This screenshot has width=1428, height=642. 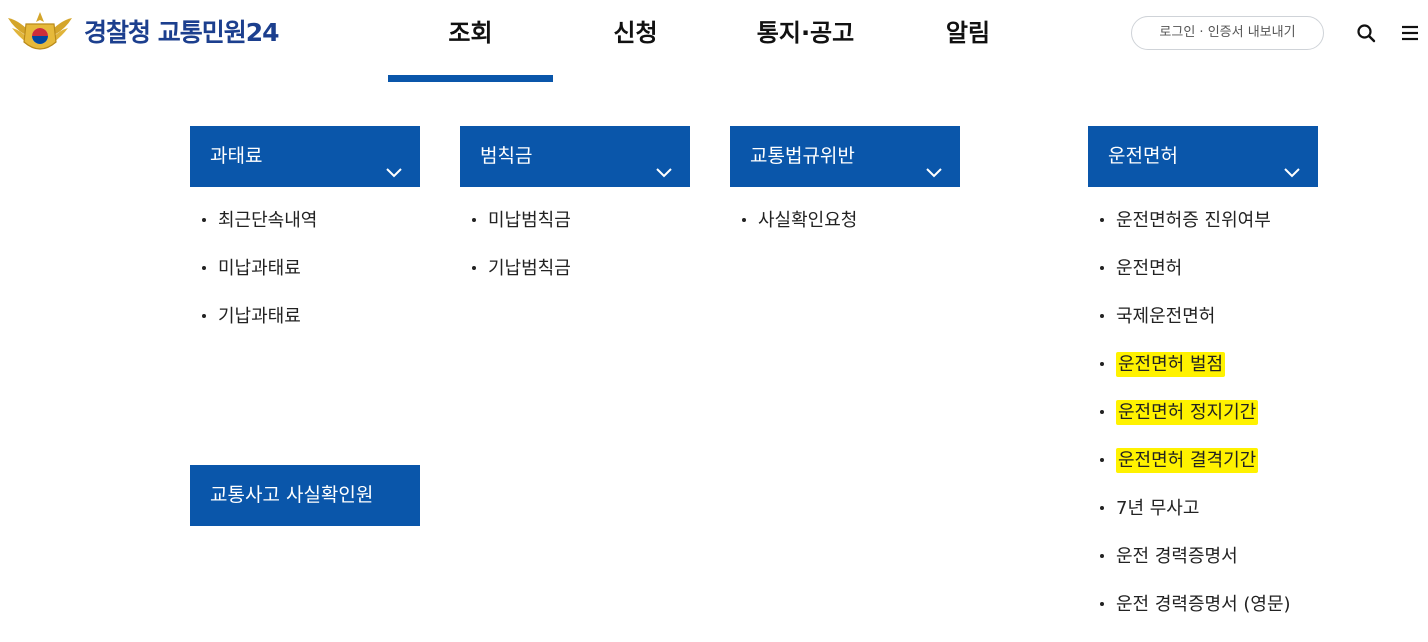 I want to click on nav-tab-notices: 통지·공고, so click(x=805, y=41).